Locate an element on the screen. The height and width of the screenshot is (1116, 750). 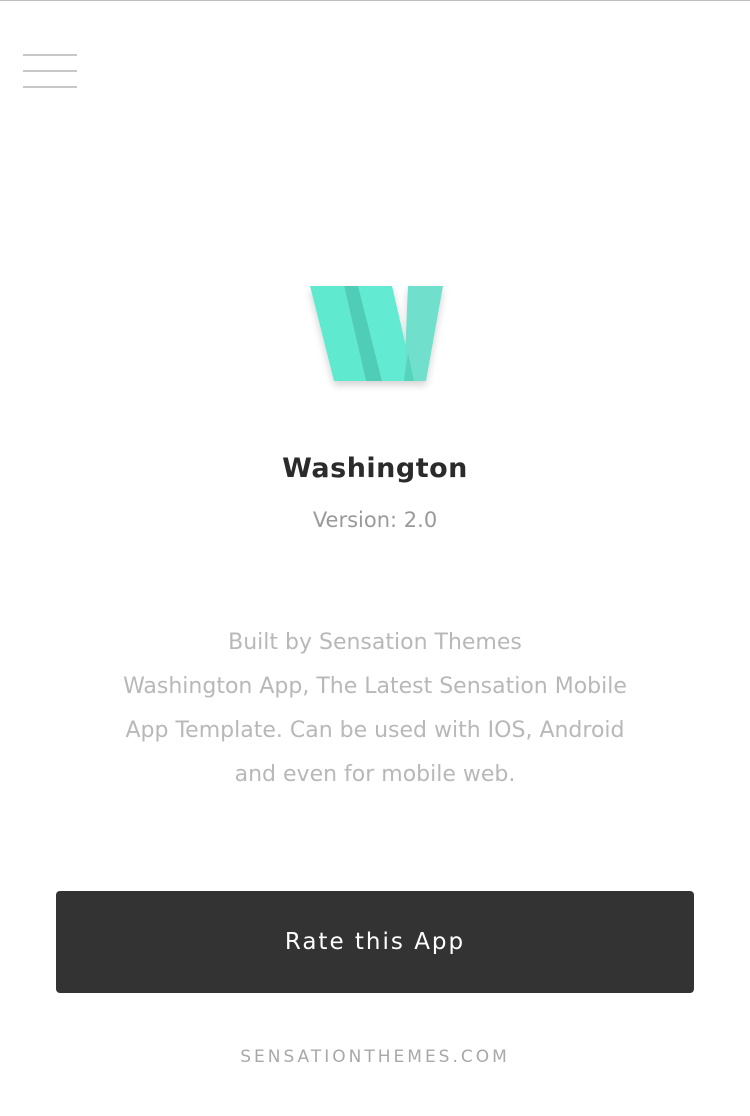
app-title: Washington is located at coordinates (375, 468).